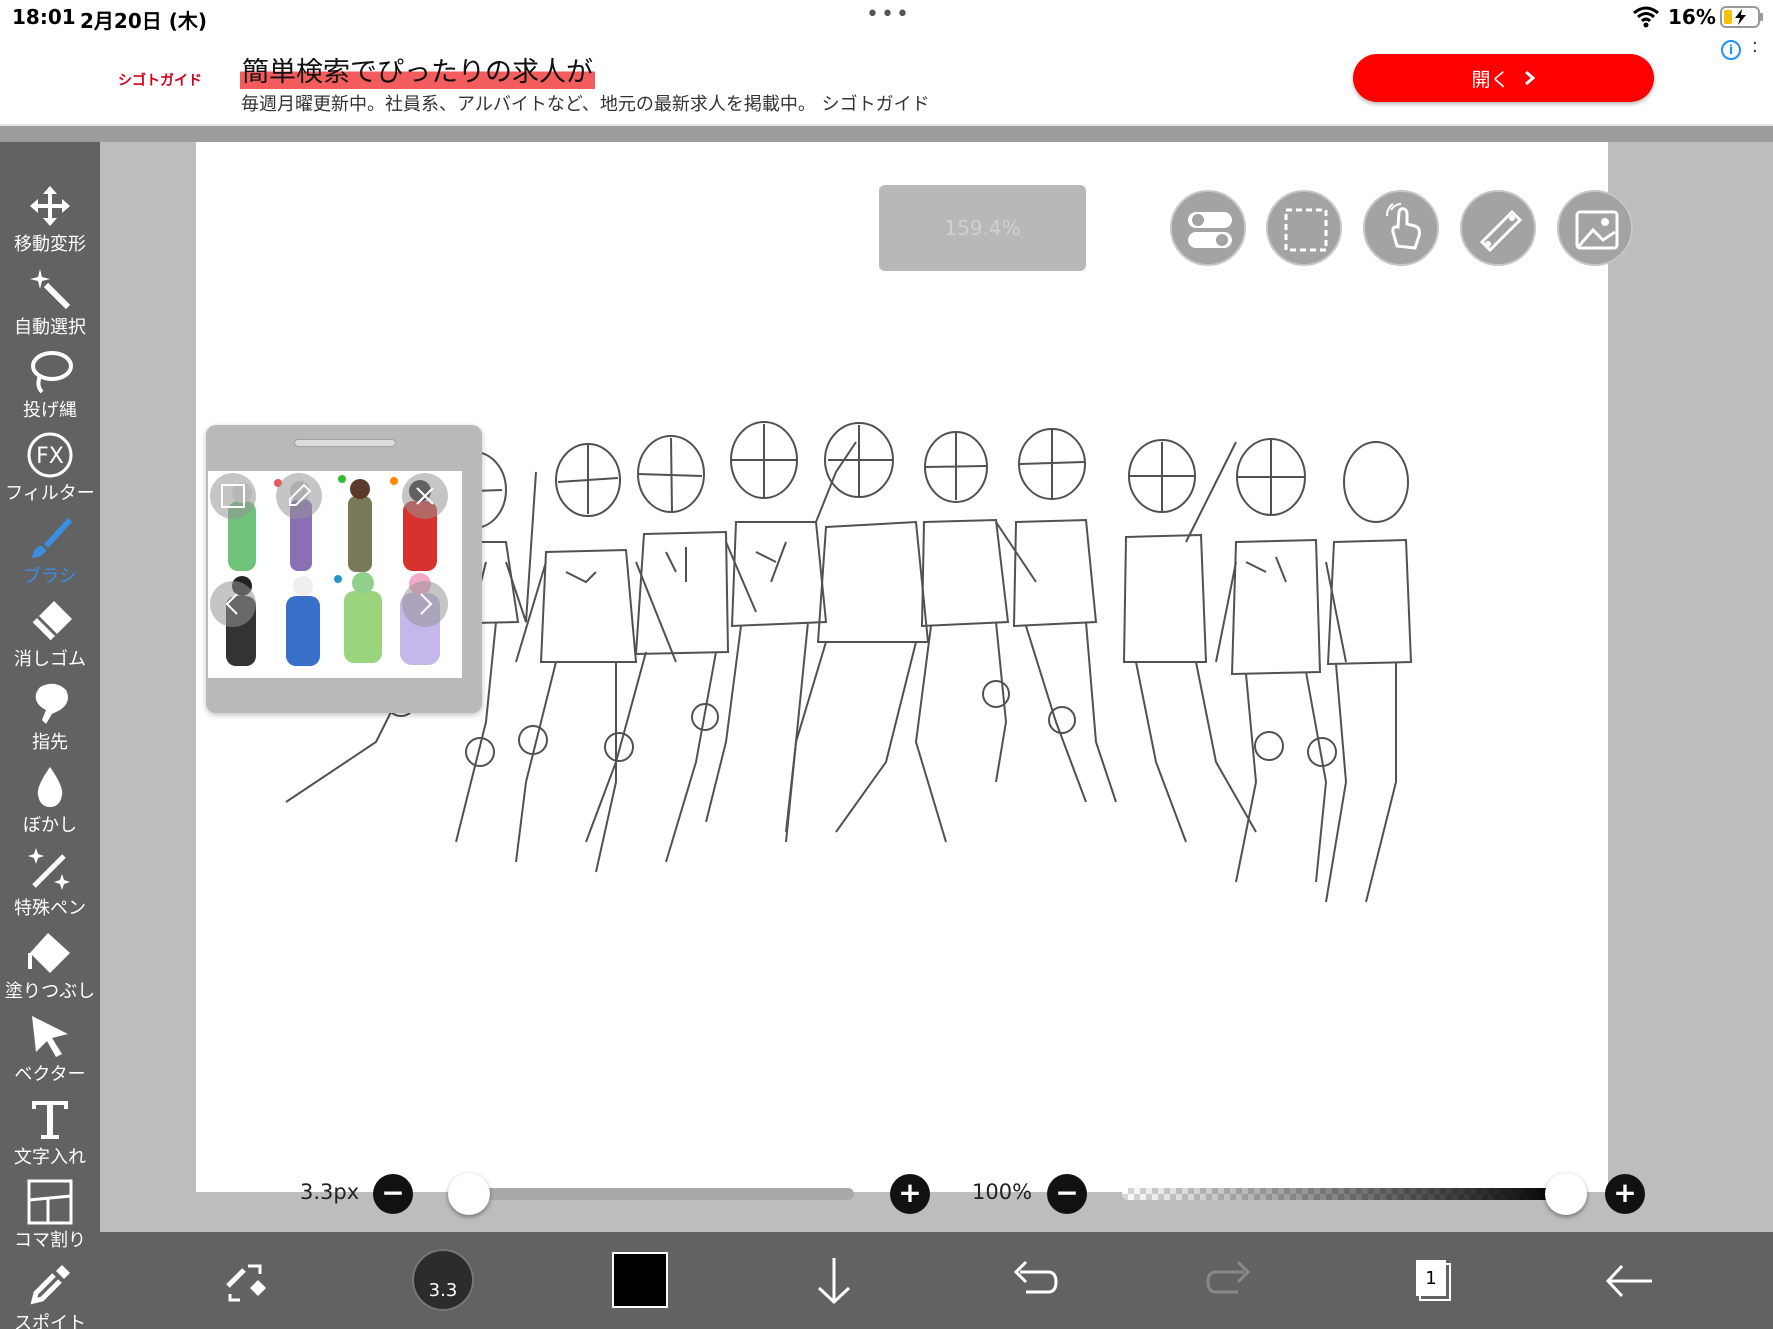 The image size is (1773, 1329). I want to click on tool-label: ぼかし, so click(50, 825).